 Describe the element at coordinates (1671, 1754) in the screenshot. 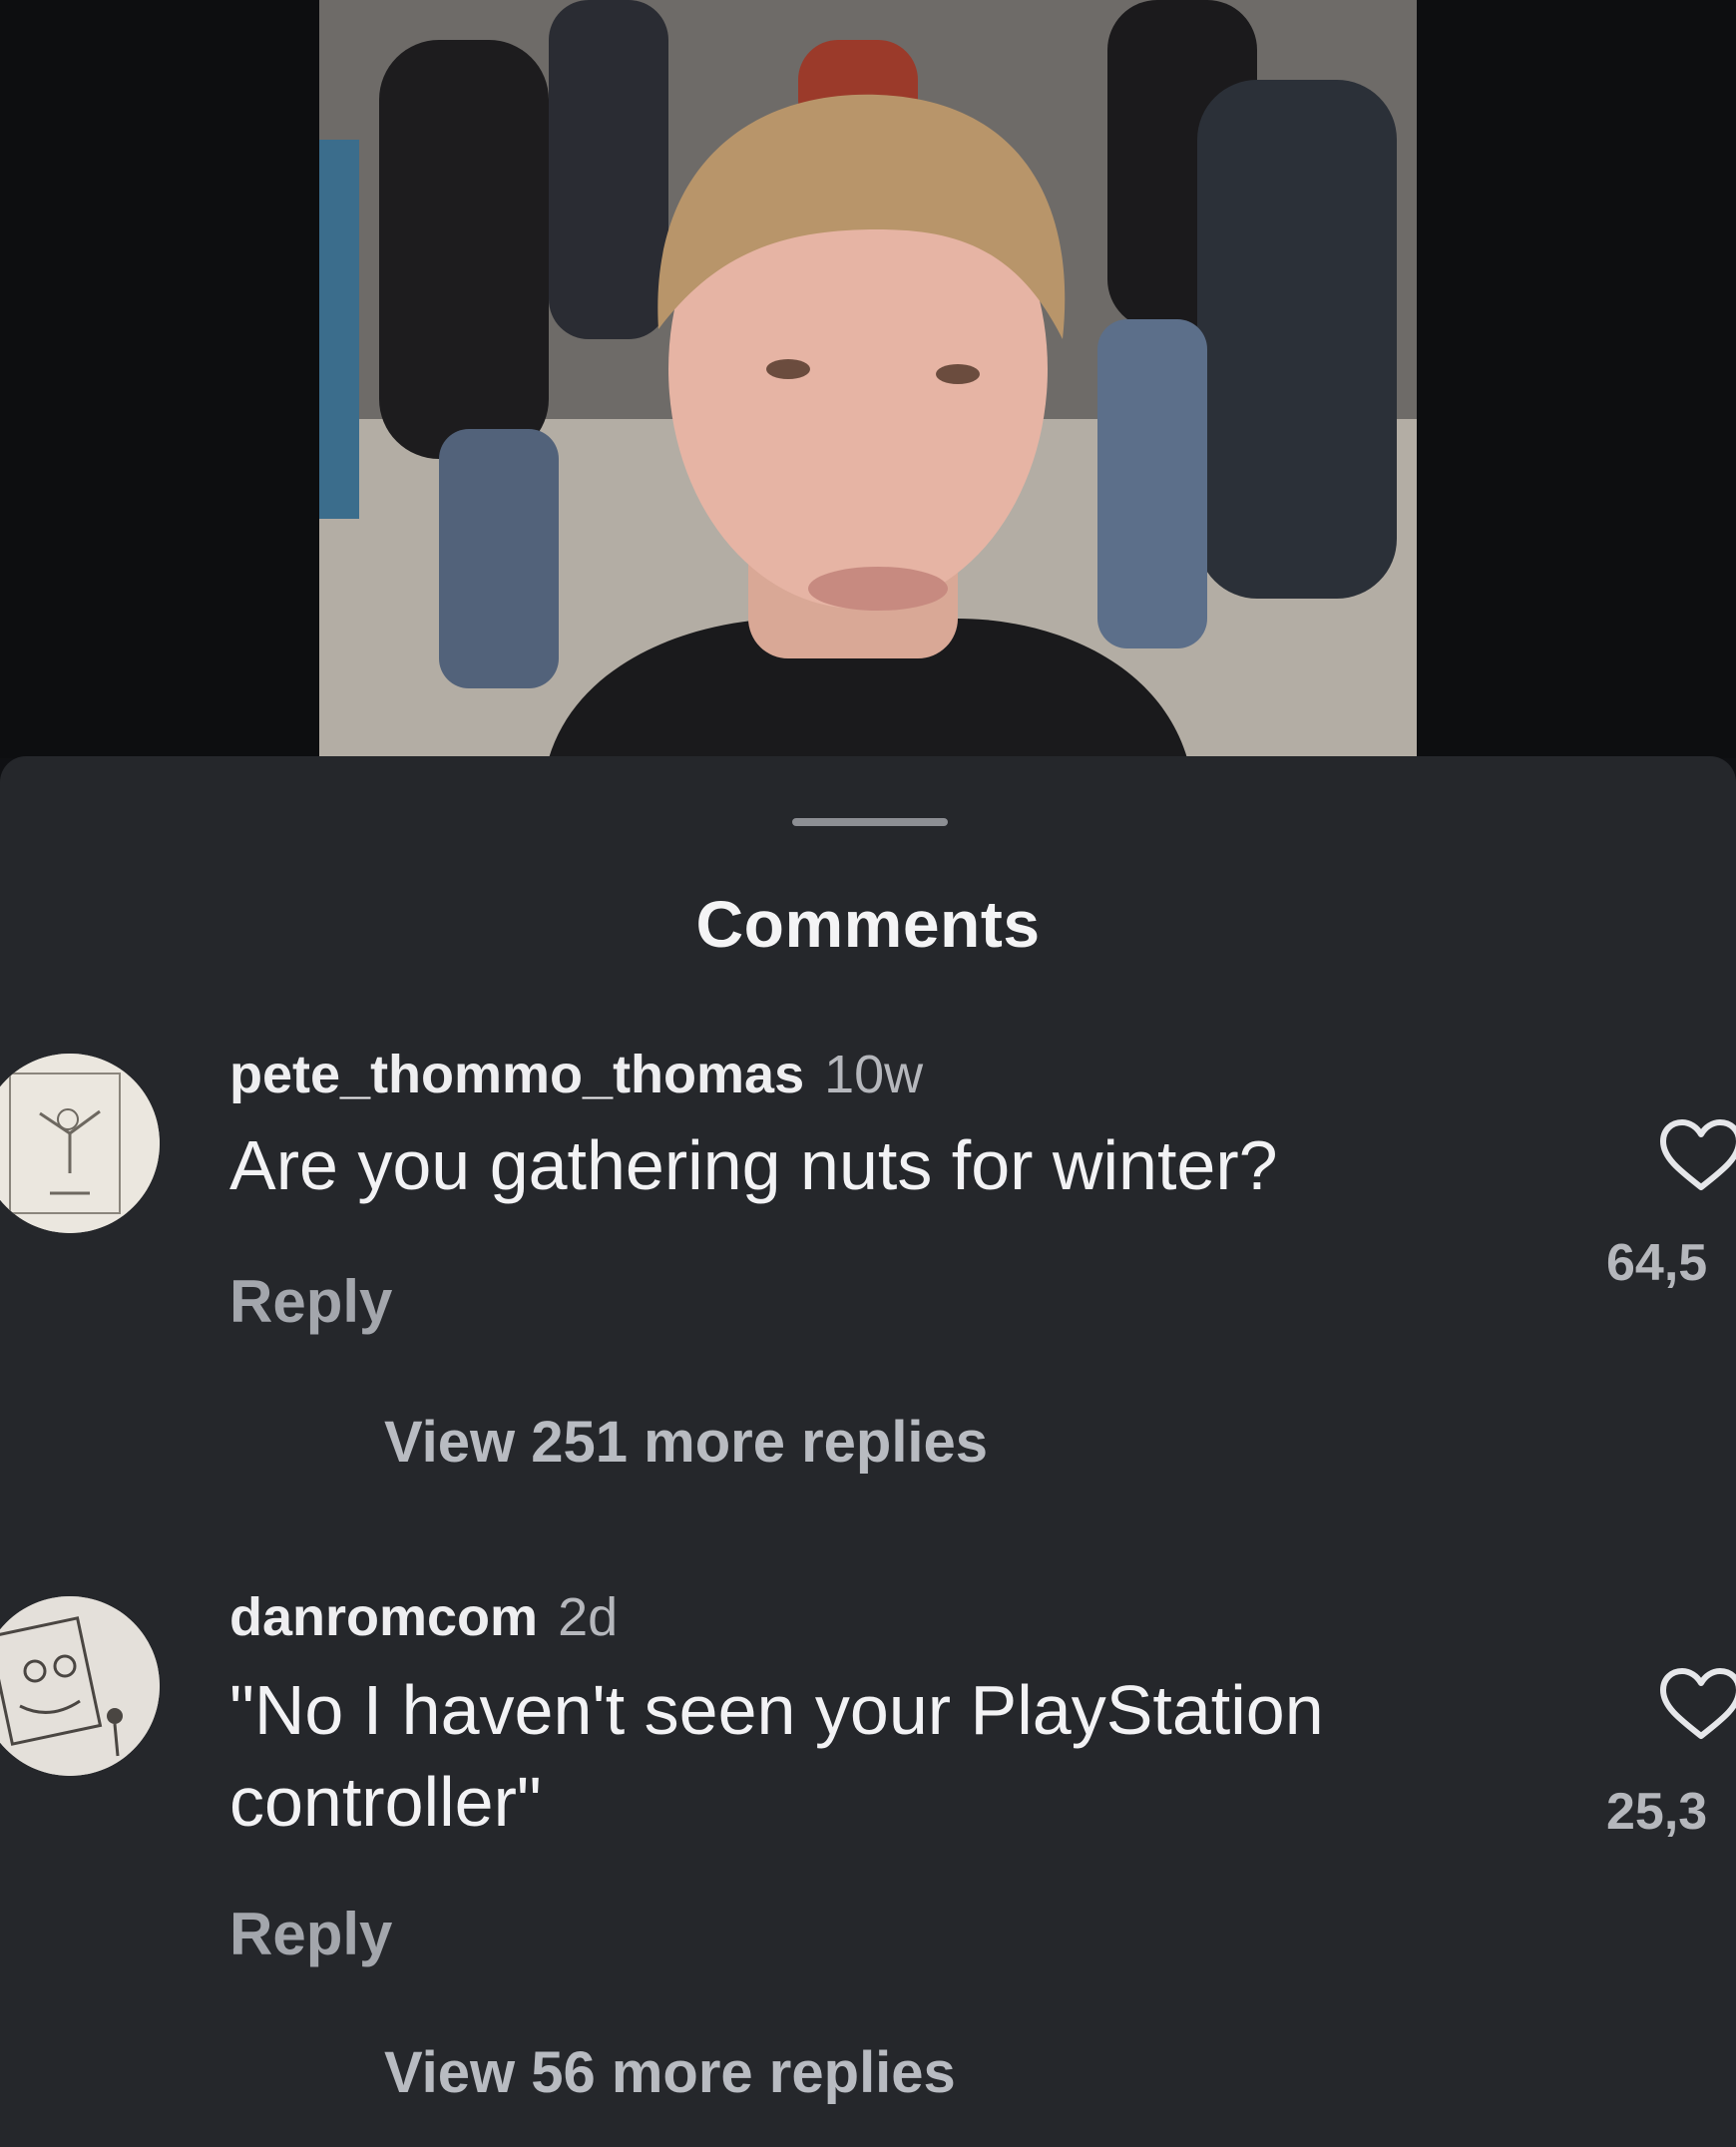

I see `like-button: 25,3` at that location.